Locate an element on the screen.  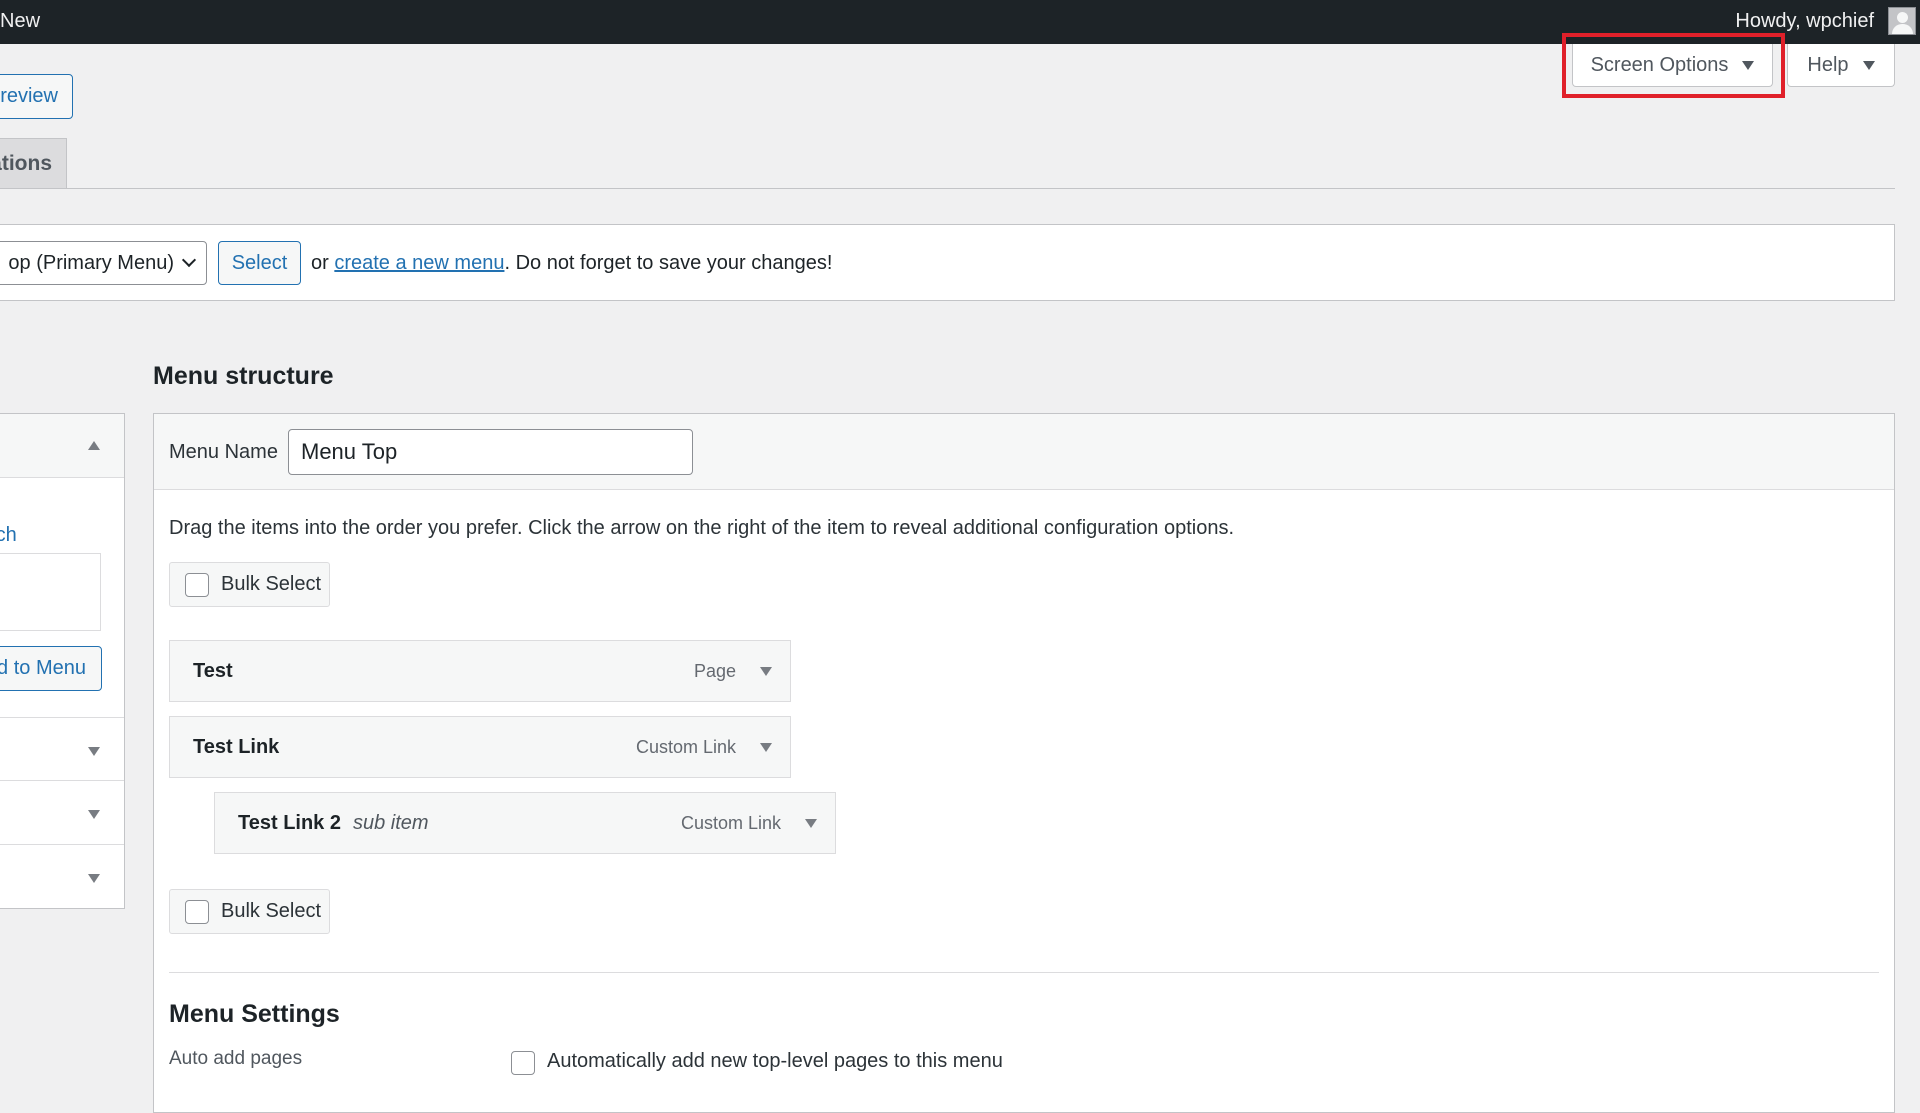
admin-bar: New Howdy, wpchief is located at coordinates (960, 22).